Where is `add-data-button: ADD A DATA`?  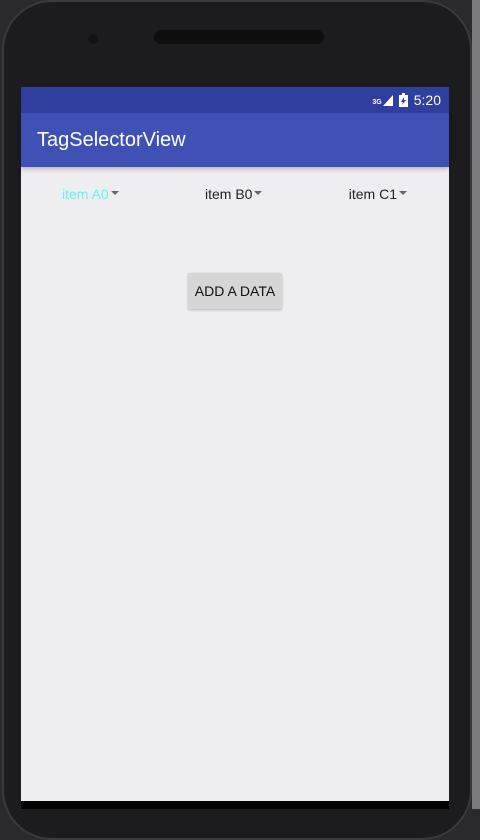
add-data-button: ADD A DATA is located at coordinates (235, 291).